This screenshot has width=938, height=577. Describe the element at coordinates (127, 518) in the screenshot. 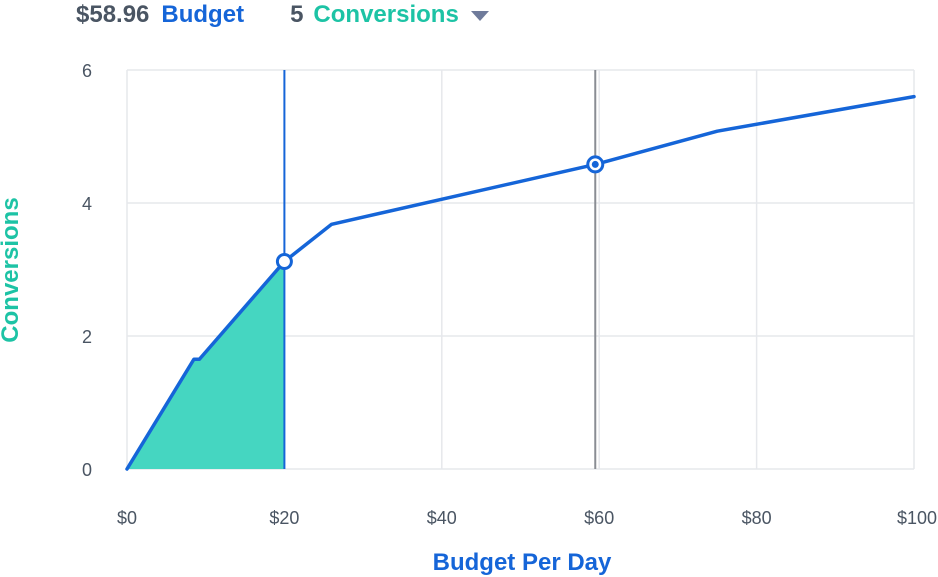

I see `x-tick-label: $0` at that location.